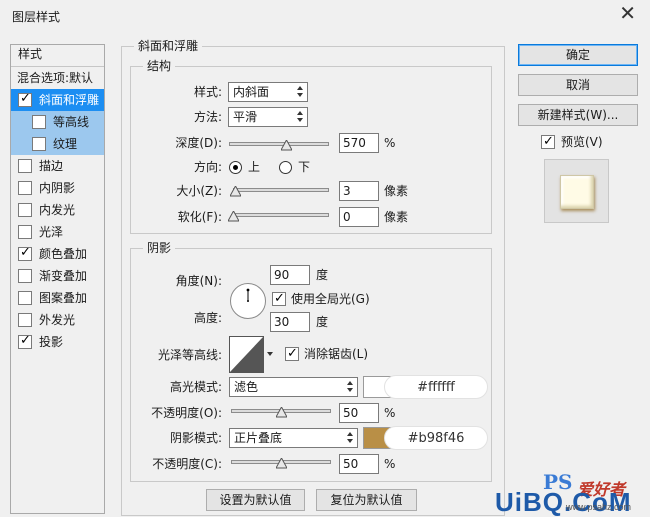  I want to click on direction-up-radio, so click(235, 167).